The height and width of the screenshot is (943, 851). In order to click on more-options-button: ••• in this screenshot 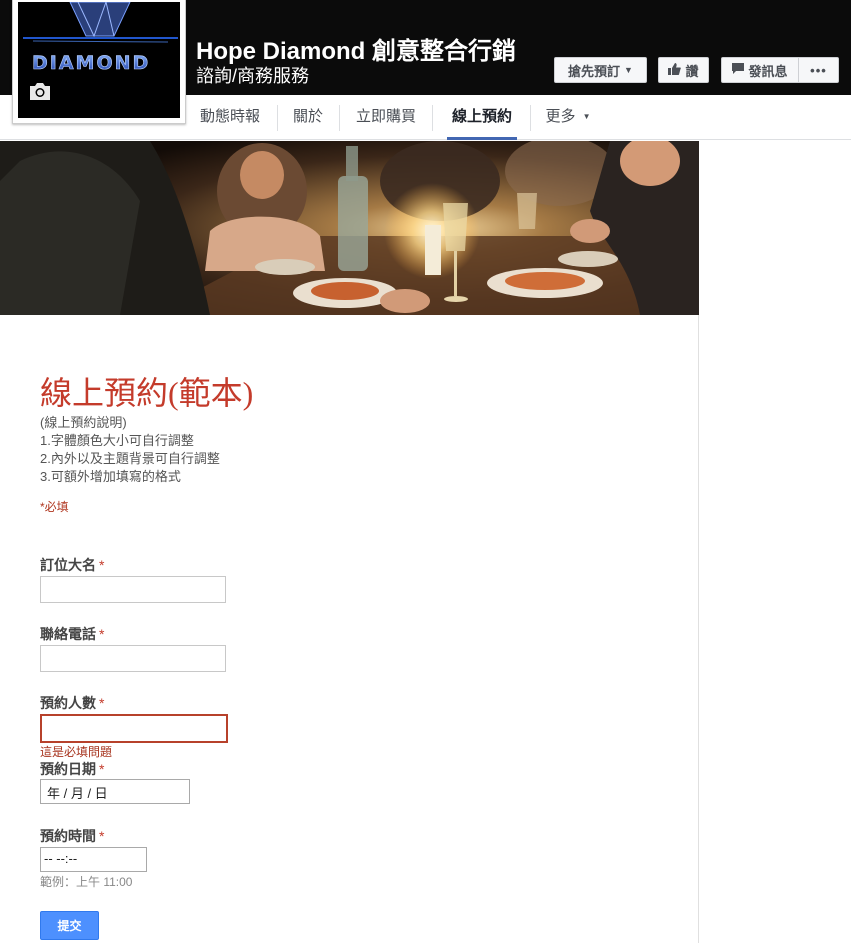, I will do `click(818, 70)`.